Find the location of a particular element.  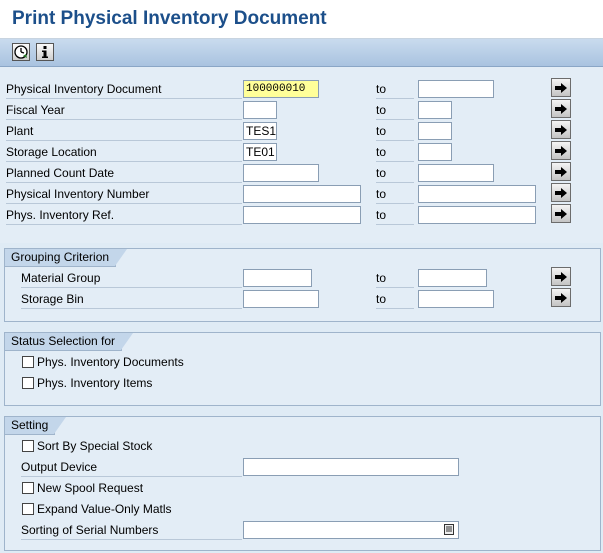

application-toolbar is located at coordinates (301, 53).